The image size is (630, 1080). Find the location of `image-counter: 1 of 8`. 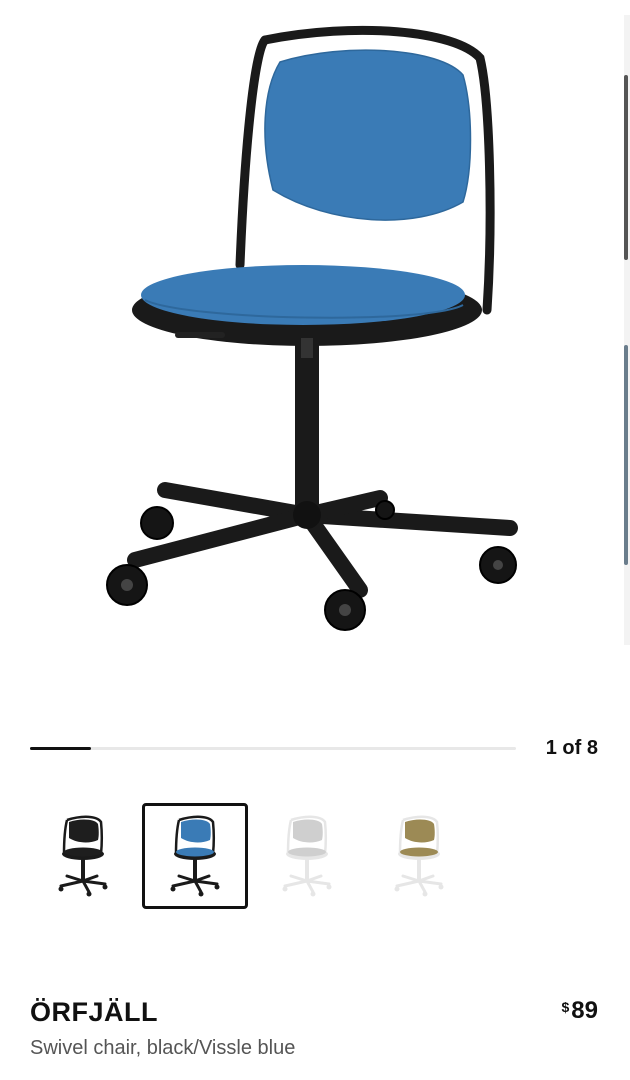

image-counter: 1 of 8 is located at coordinates (571, 748).